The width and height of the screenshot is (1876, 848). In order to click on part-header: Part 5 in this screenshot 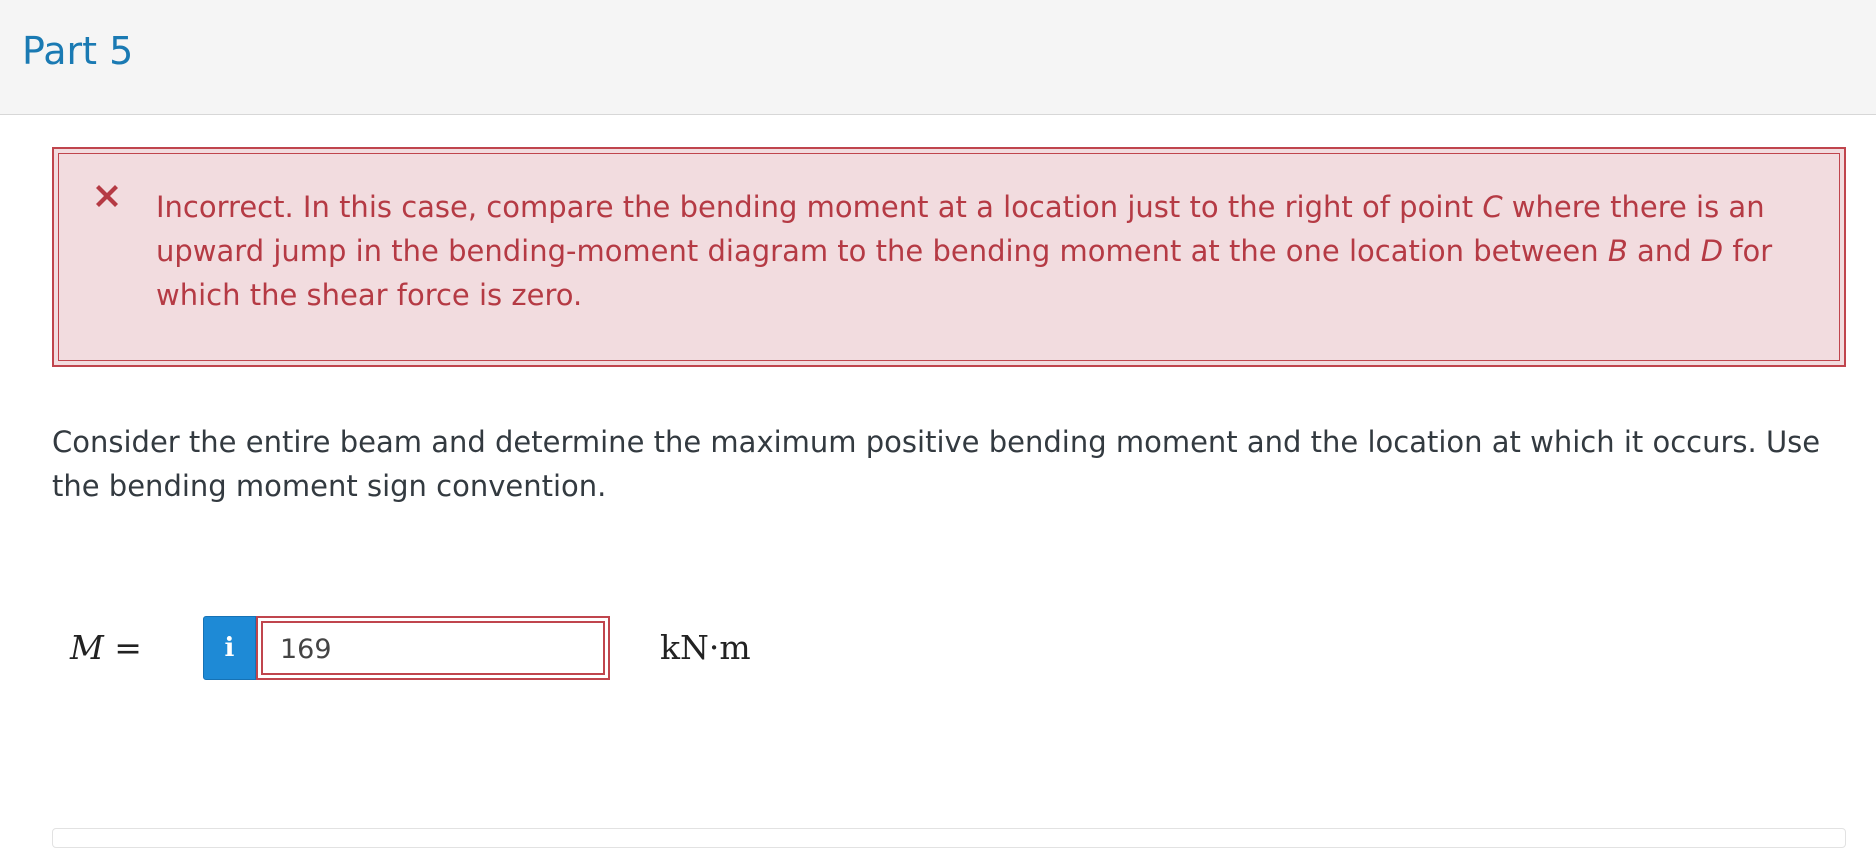, I will do `click(938, 57)`.